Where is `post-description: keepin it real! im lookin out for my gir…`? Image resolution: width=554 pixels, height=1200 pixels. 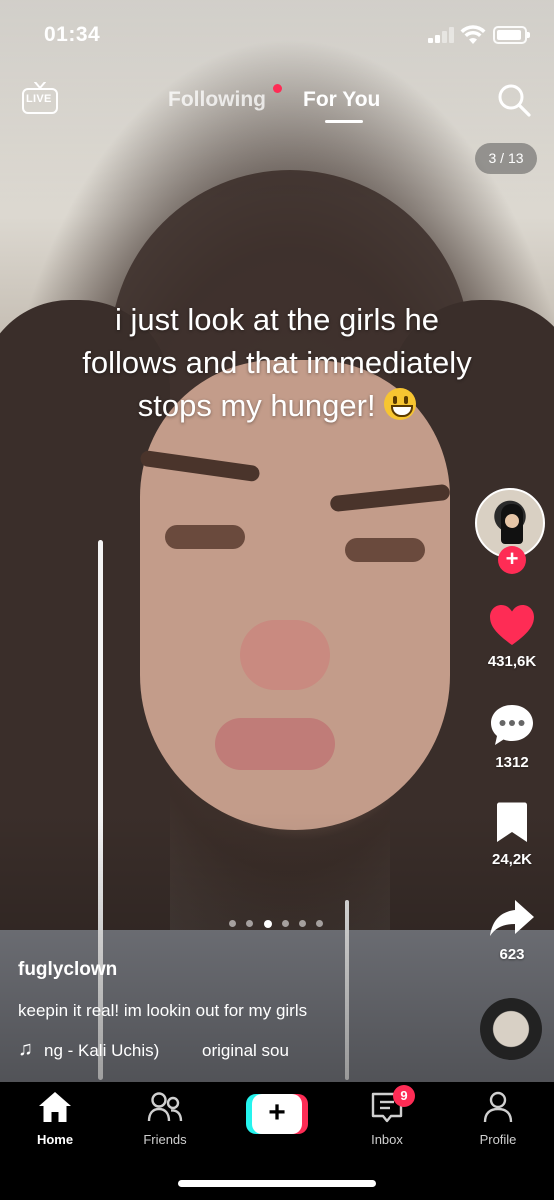 post-description: keepin it real! im lookin out for my gir… is located at coordinates (162, 1011).